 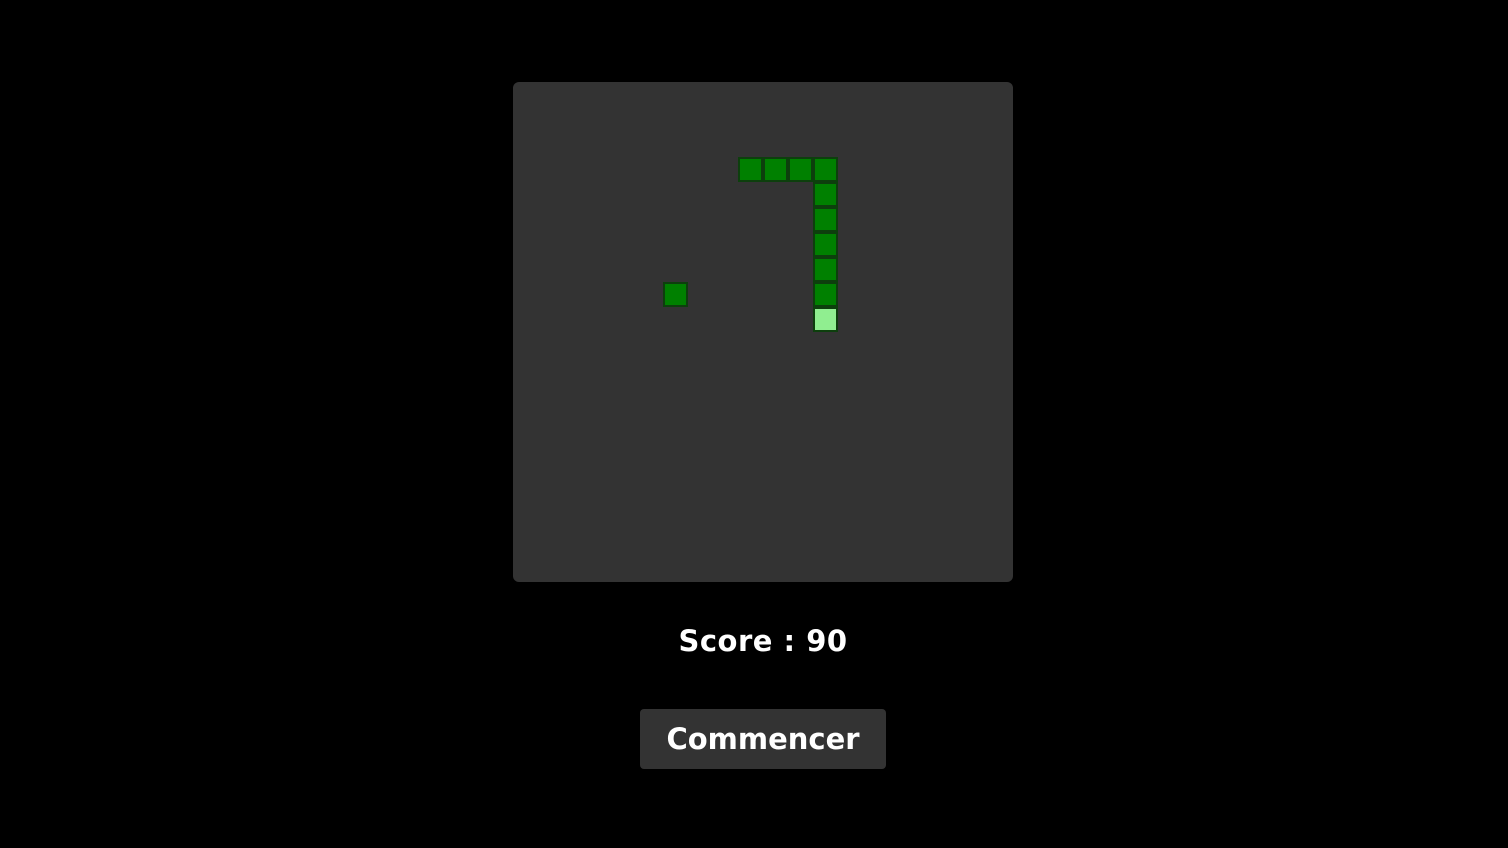 I want to click on snake-head, so click(x=825, y=319).